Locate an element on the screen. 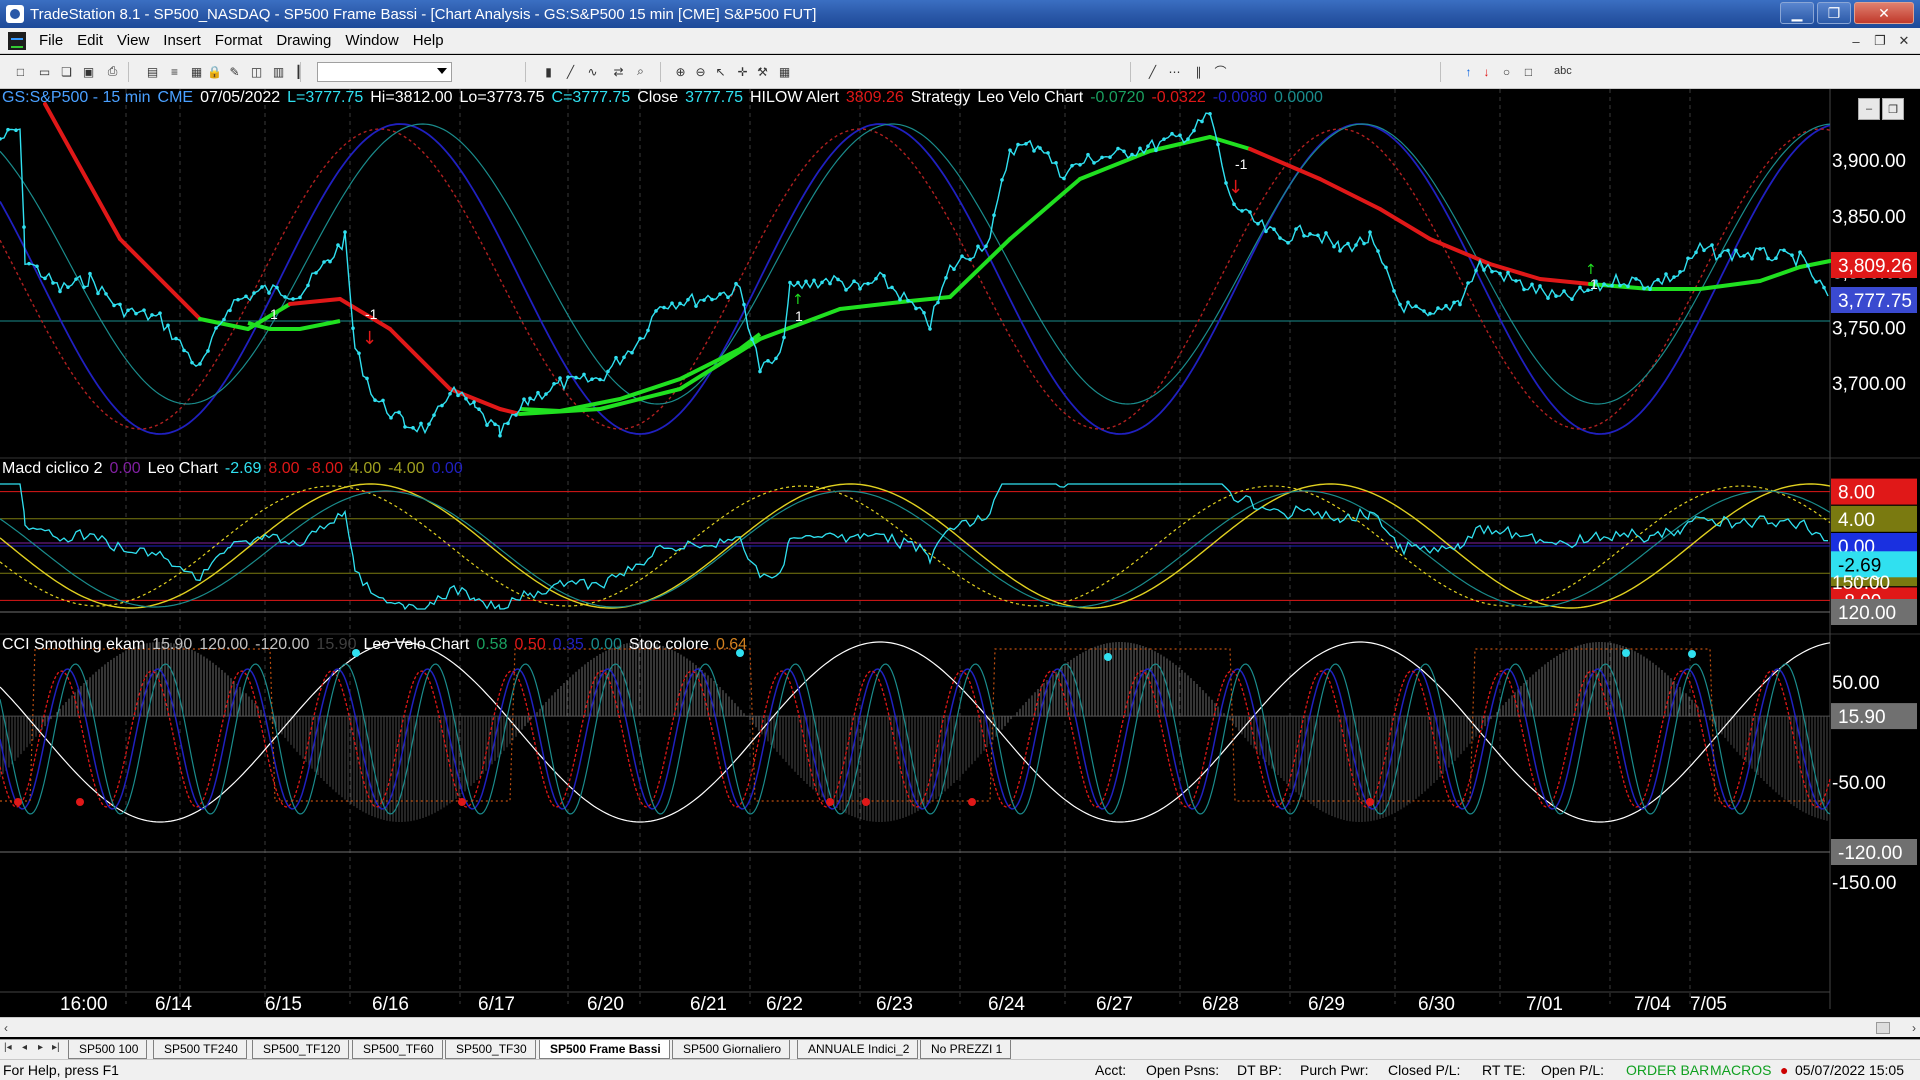 The height and width of the screenshot is (1080, 1920). tab-sp500-tf240: SP500 TF240 is located at coordinates (200, 1049).